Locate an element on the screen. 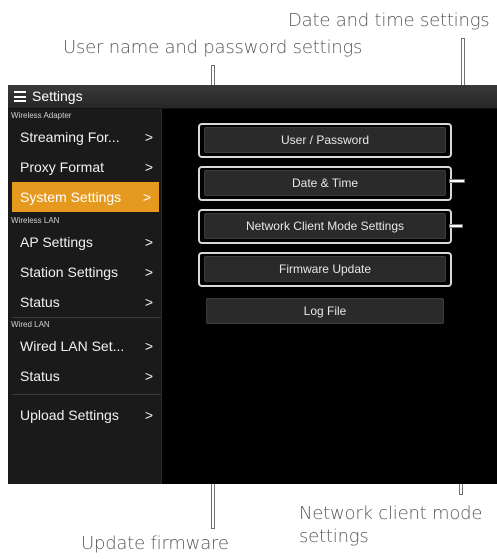 The width and height of the screenshot is (497, 559). sidebar-item-label: Station Settings is located at coordinates (69, 272).